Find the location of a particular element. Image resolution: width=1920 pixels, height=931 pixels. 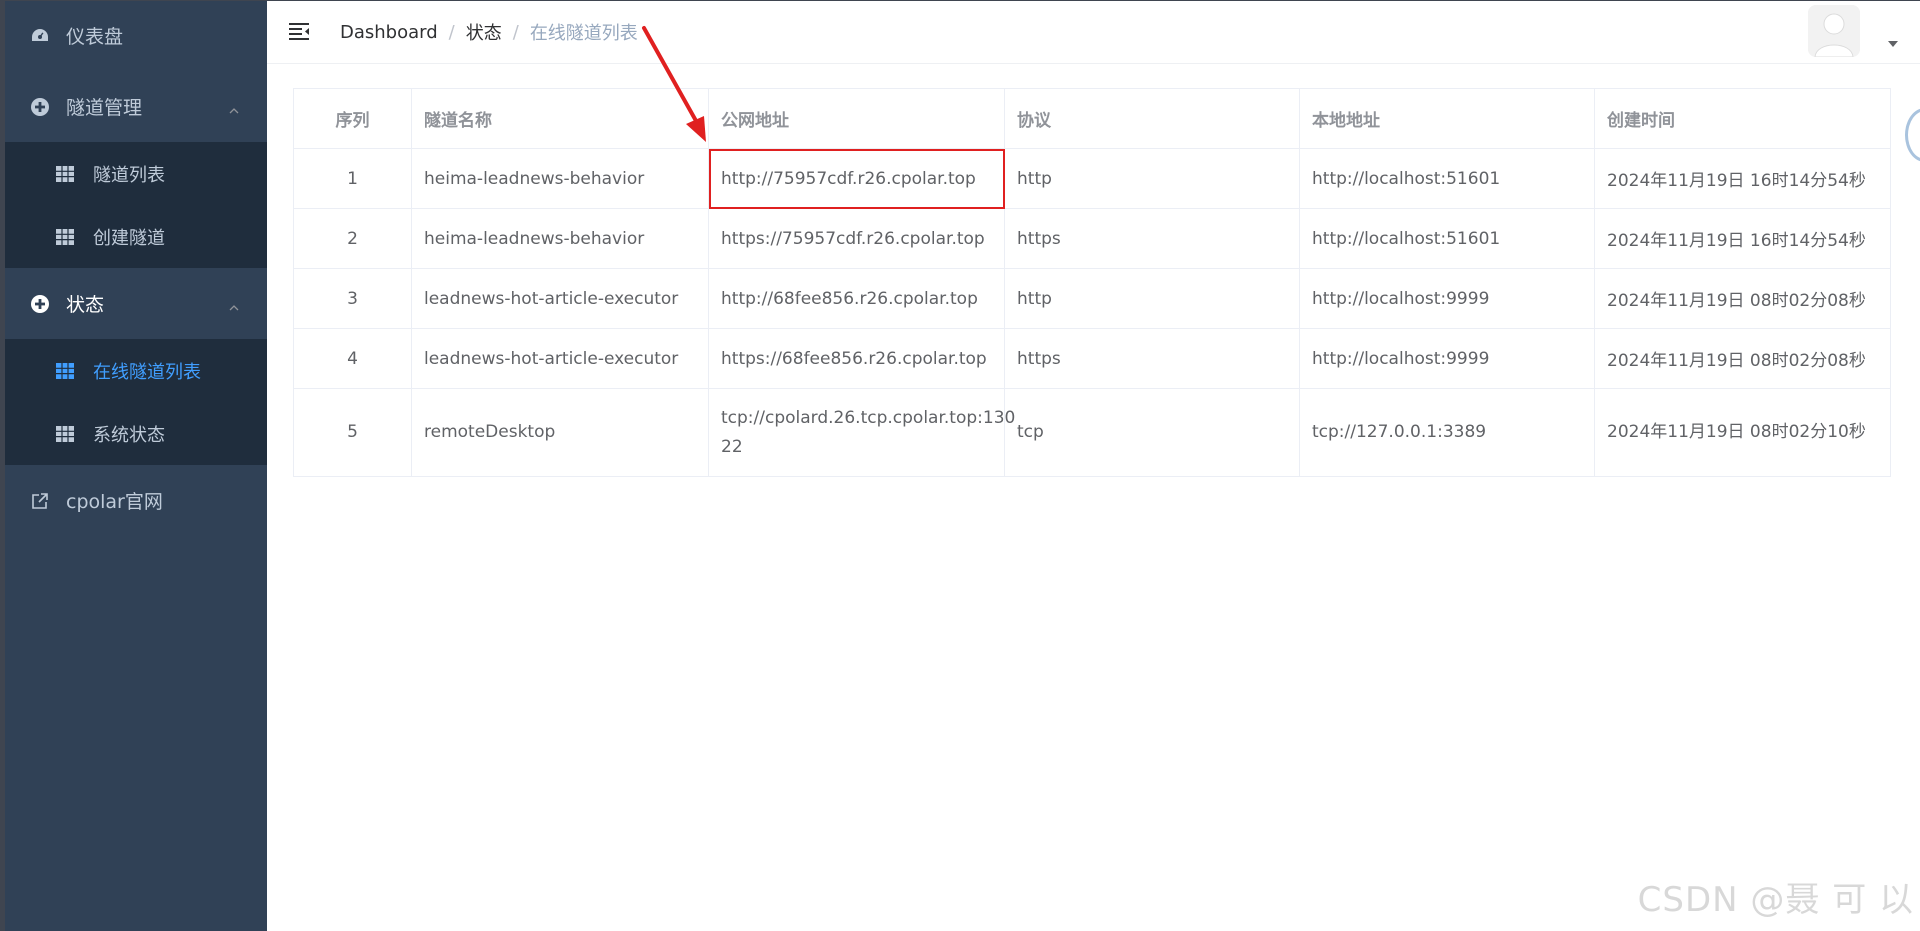

cell-index: 5 is located at coordinates (352, 432).